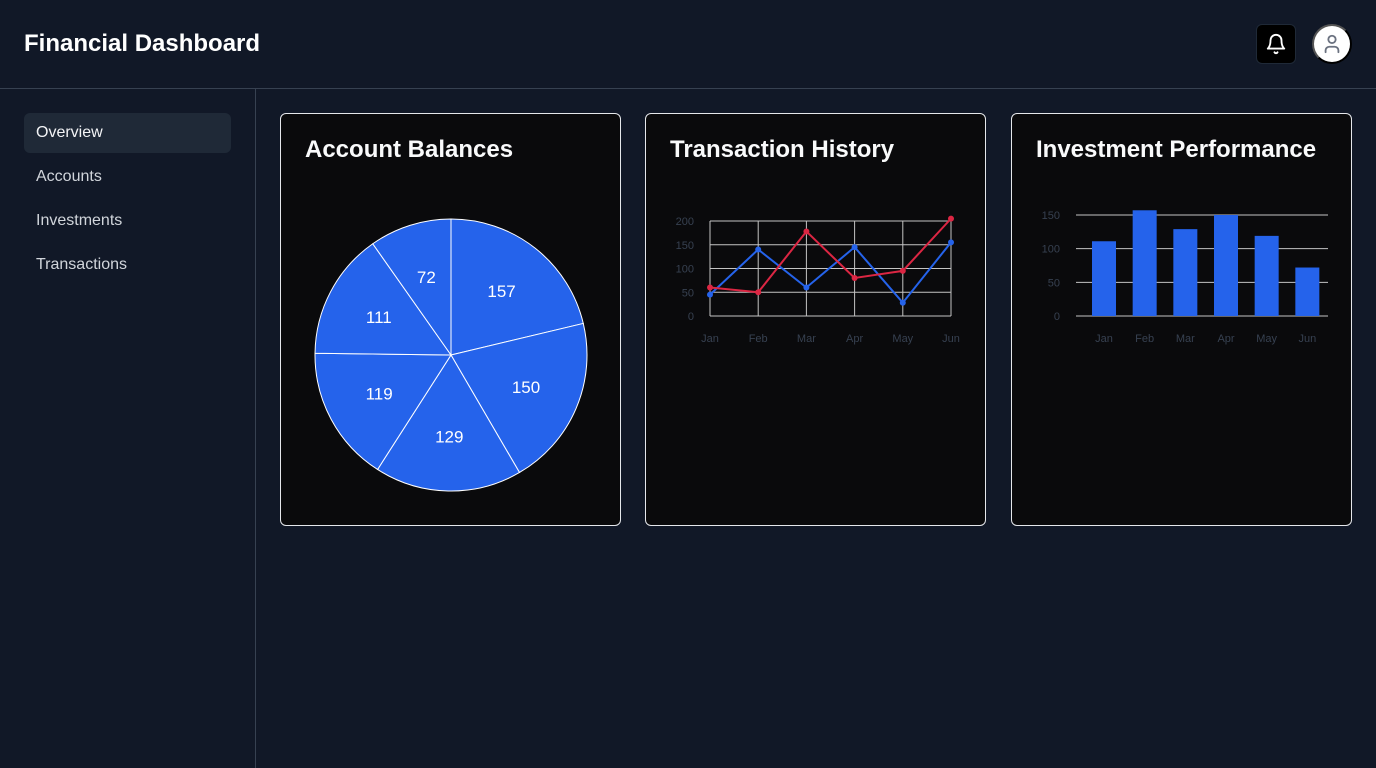 This screenshot has width=1376, height=768. I want to click on user-icon, so click(1332, 44).